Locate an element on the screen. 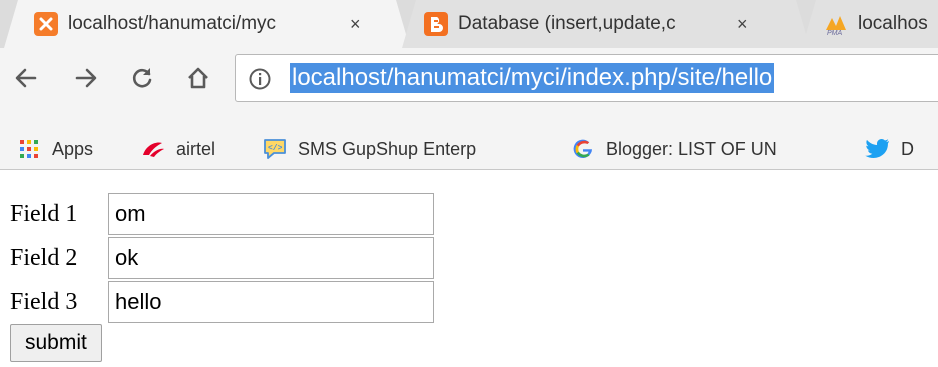  tab-phpmyadmin: PMA localhos is located at coordinates (870, 24).